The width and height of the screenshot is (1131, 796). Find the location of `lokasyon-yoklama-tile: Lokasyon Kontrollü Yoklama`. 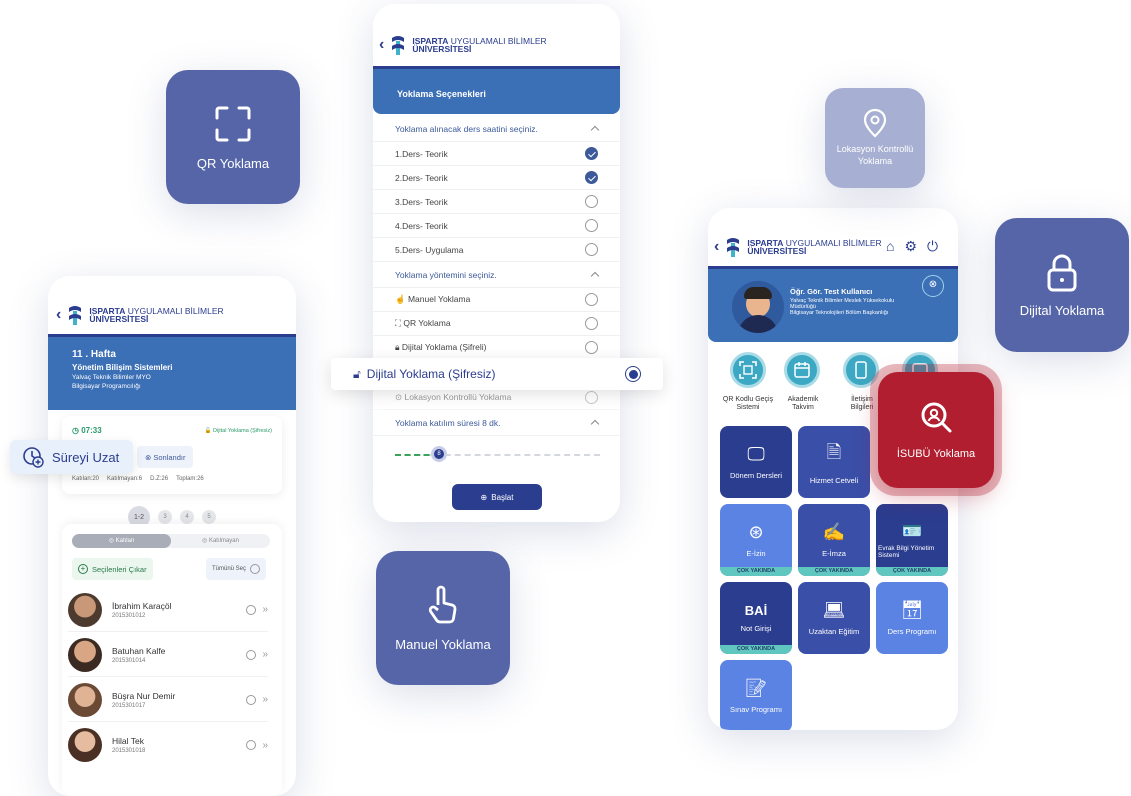

lokasyon-yoklama-tile: Lokasyon Kontrollü Yoklama is located at coordinates (875, 138).